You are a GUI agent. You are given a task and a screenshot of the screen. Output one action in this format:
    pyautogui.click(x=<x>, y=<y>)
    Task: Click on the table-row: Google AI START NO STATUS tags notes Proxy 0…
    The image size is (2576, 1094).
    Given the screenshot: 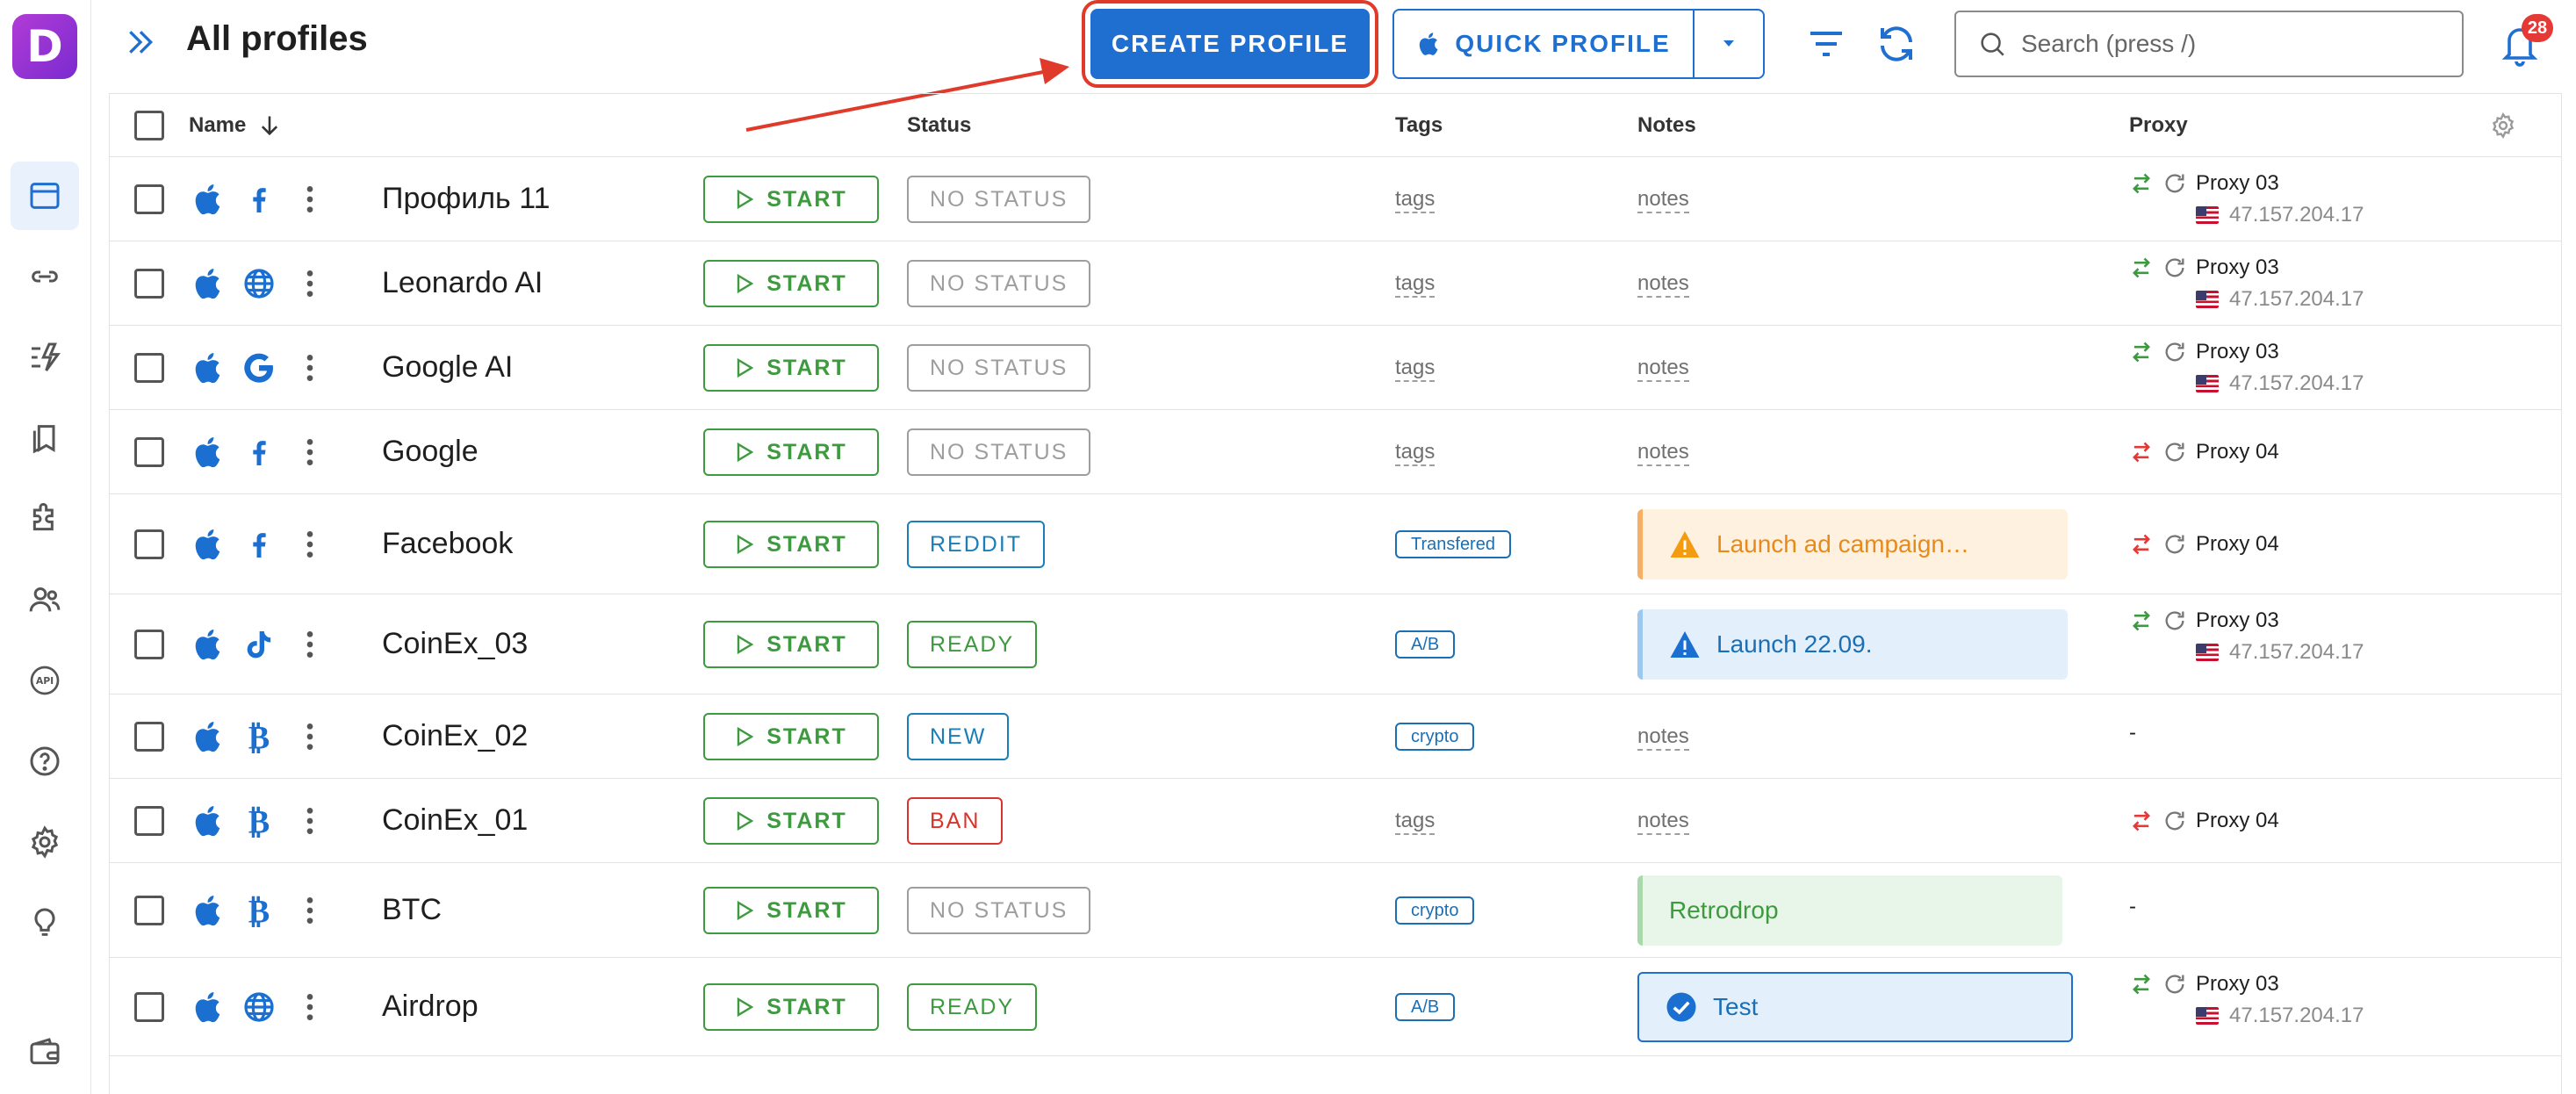 What is the action you would take?
    pyautogui.click(x=1335, y=368)
    